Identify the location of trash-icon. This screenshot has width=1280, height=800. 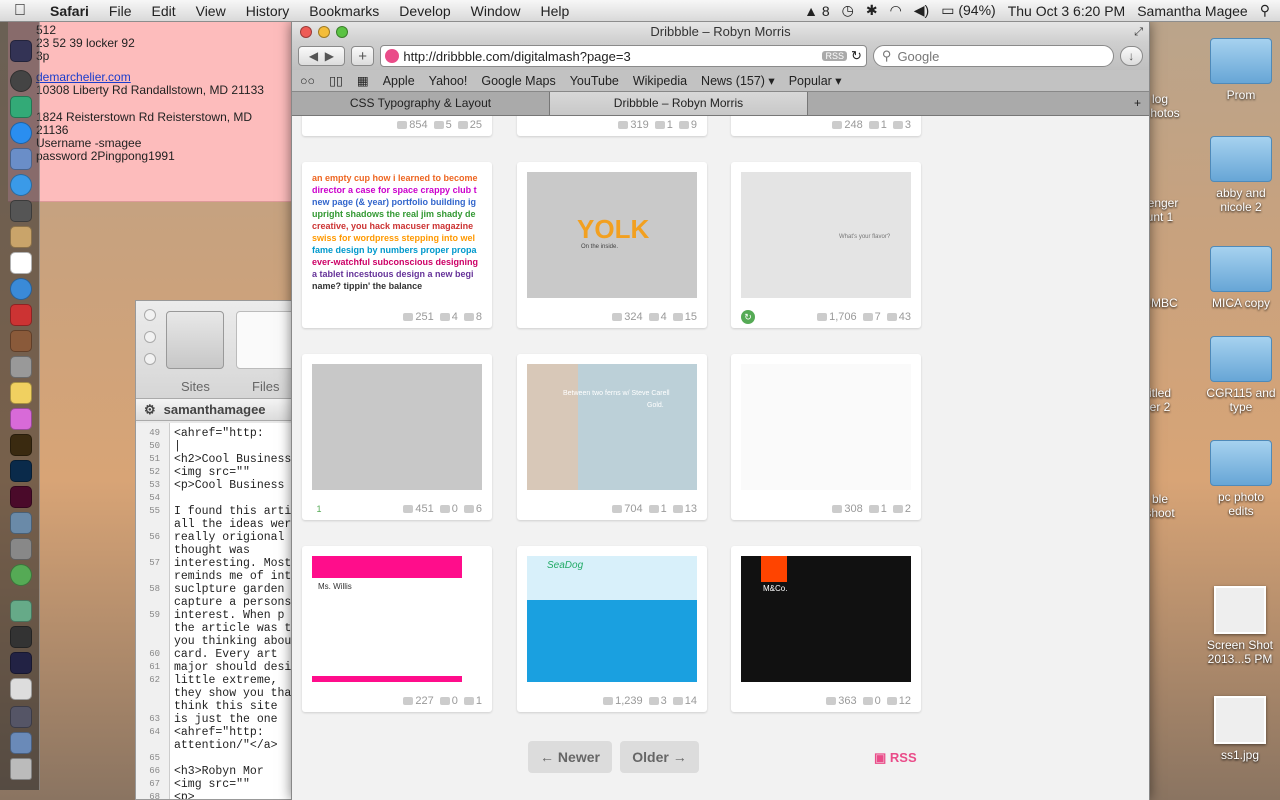
(21, 769).